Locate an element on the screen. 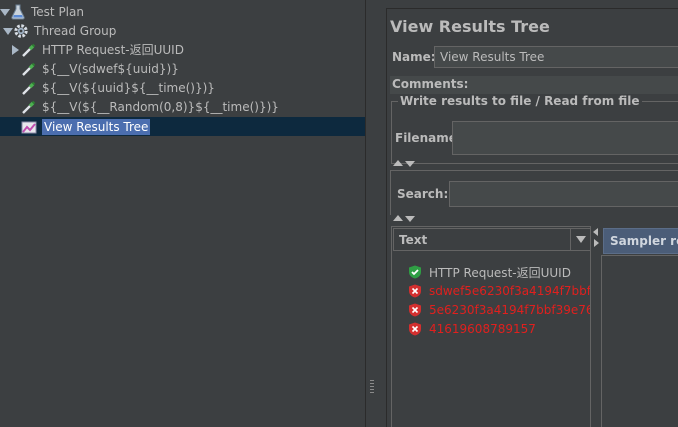  tree-item-sampler: ${__V(sdwef${uuid})} is located at coordinates (100, 68).